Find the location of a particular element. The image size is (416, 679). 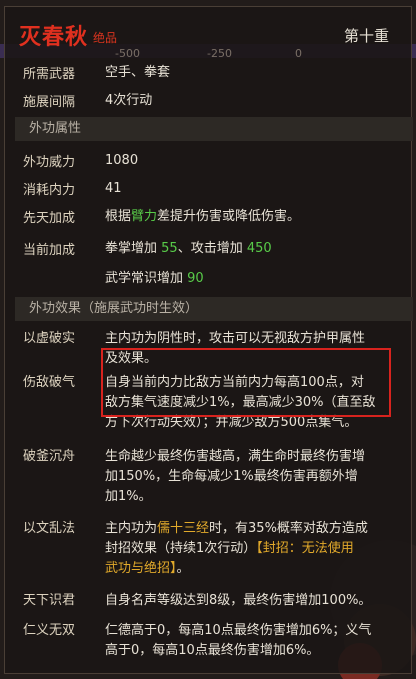

current-label: 当前加成 is located at coordinates (49, 250).